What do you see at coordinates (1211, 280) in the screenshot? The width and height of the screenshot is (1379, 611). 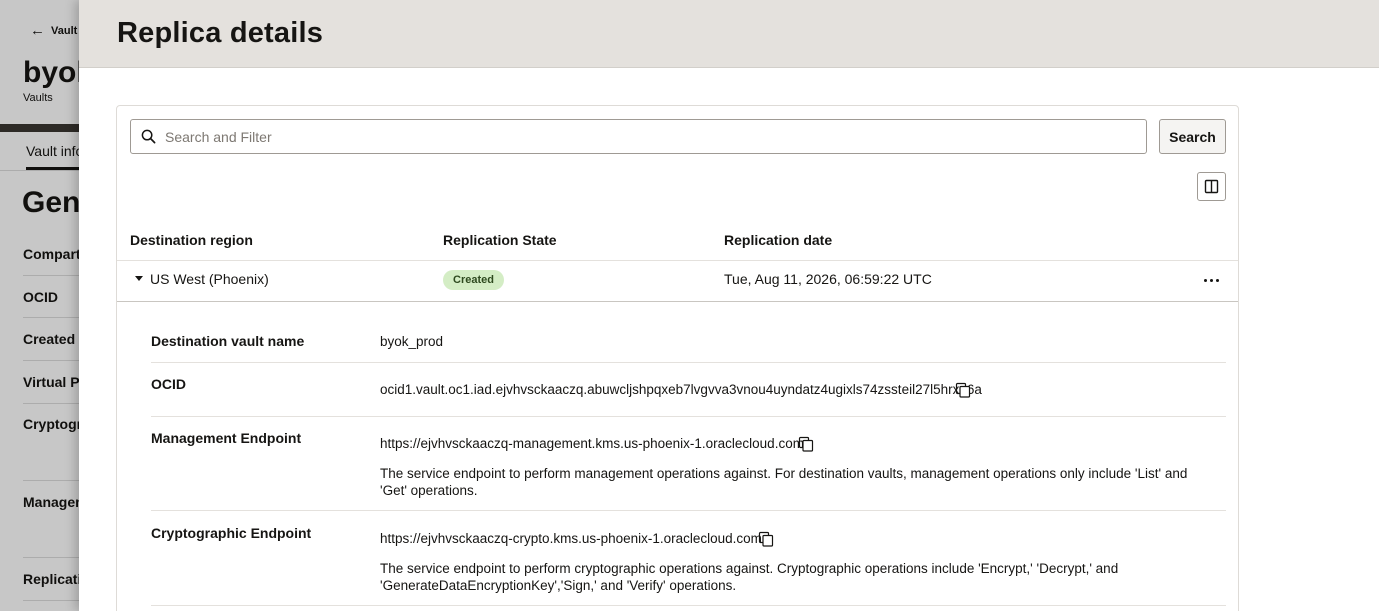 I see `kebab-menu-icon` at bounding box center [1211, 280].